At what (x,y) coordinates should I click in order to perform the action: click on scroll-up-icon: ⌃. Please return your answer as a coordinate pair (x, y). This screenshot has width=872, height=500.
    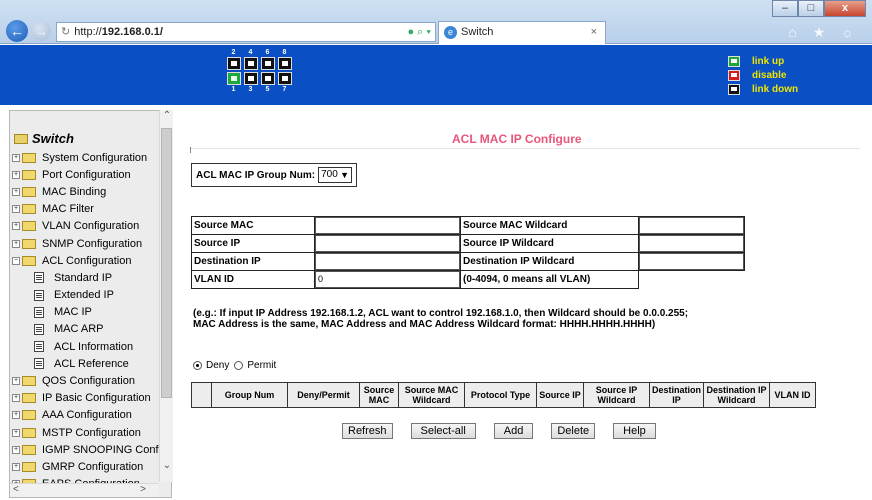
    Looking at the image, I should click on (167, 117).